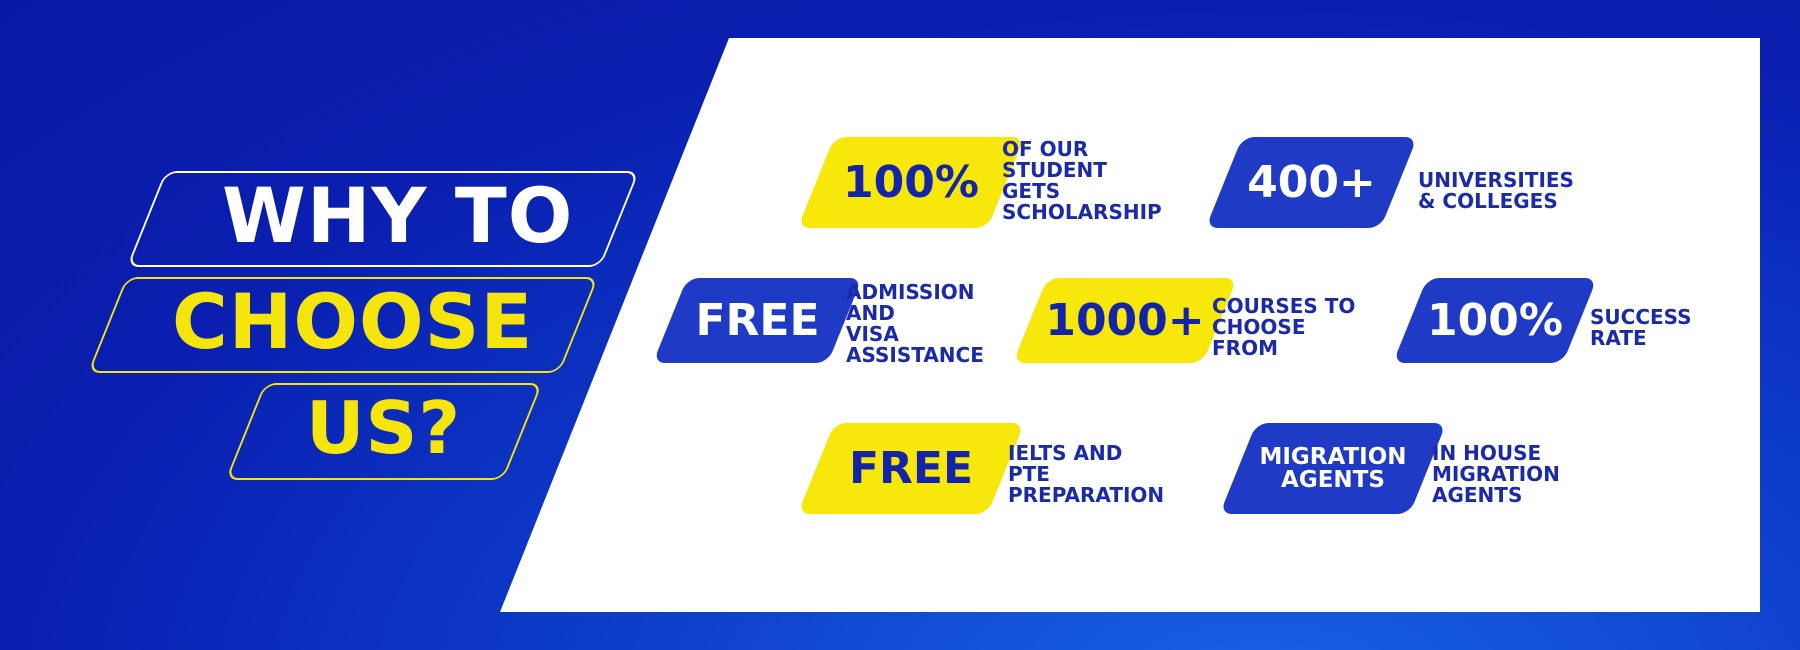 This screenshot has width=1800, height=650. Describe the element at coordinates (1125, 320) in the screenshot. I see `courses-badge: 1000+` at that location.